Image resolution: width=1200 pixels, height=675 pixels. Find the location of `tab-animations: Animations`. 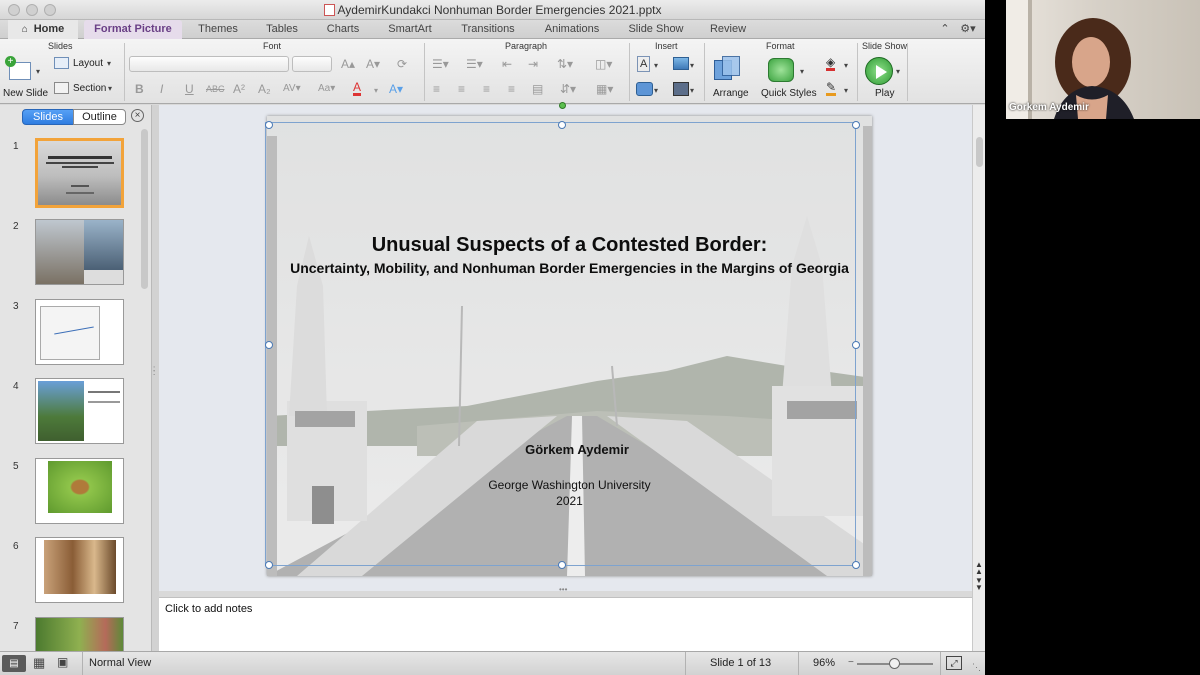

tab-animations: Animations is located at coordinates (572, 29).